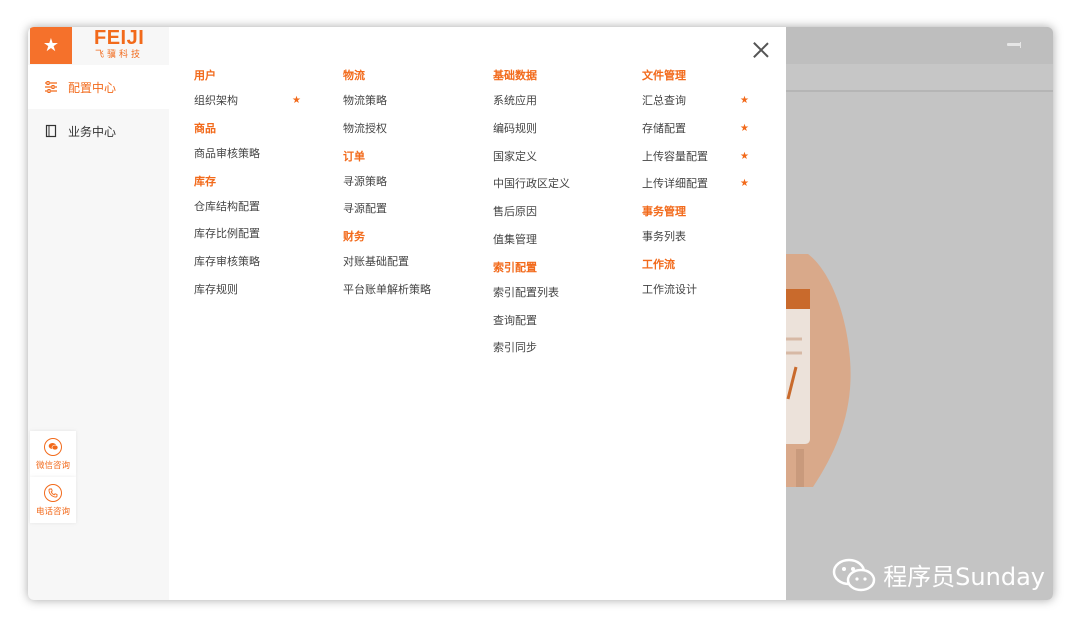 The height and width of the screenshot is (627, 1080). Describe the element at coordinates (664, 75) in the screenshot. I see `group-title: 文件管理` at that location.